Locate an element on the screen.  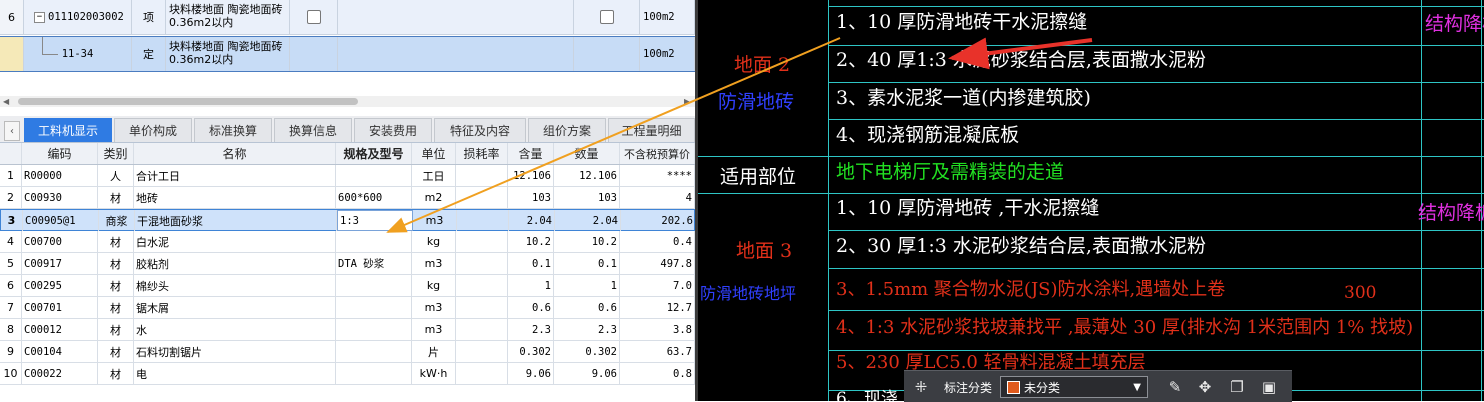
orange-arrow is located at coordinates (613, 135).